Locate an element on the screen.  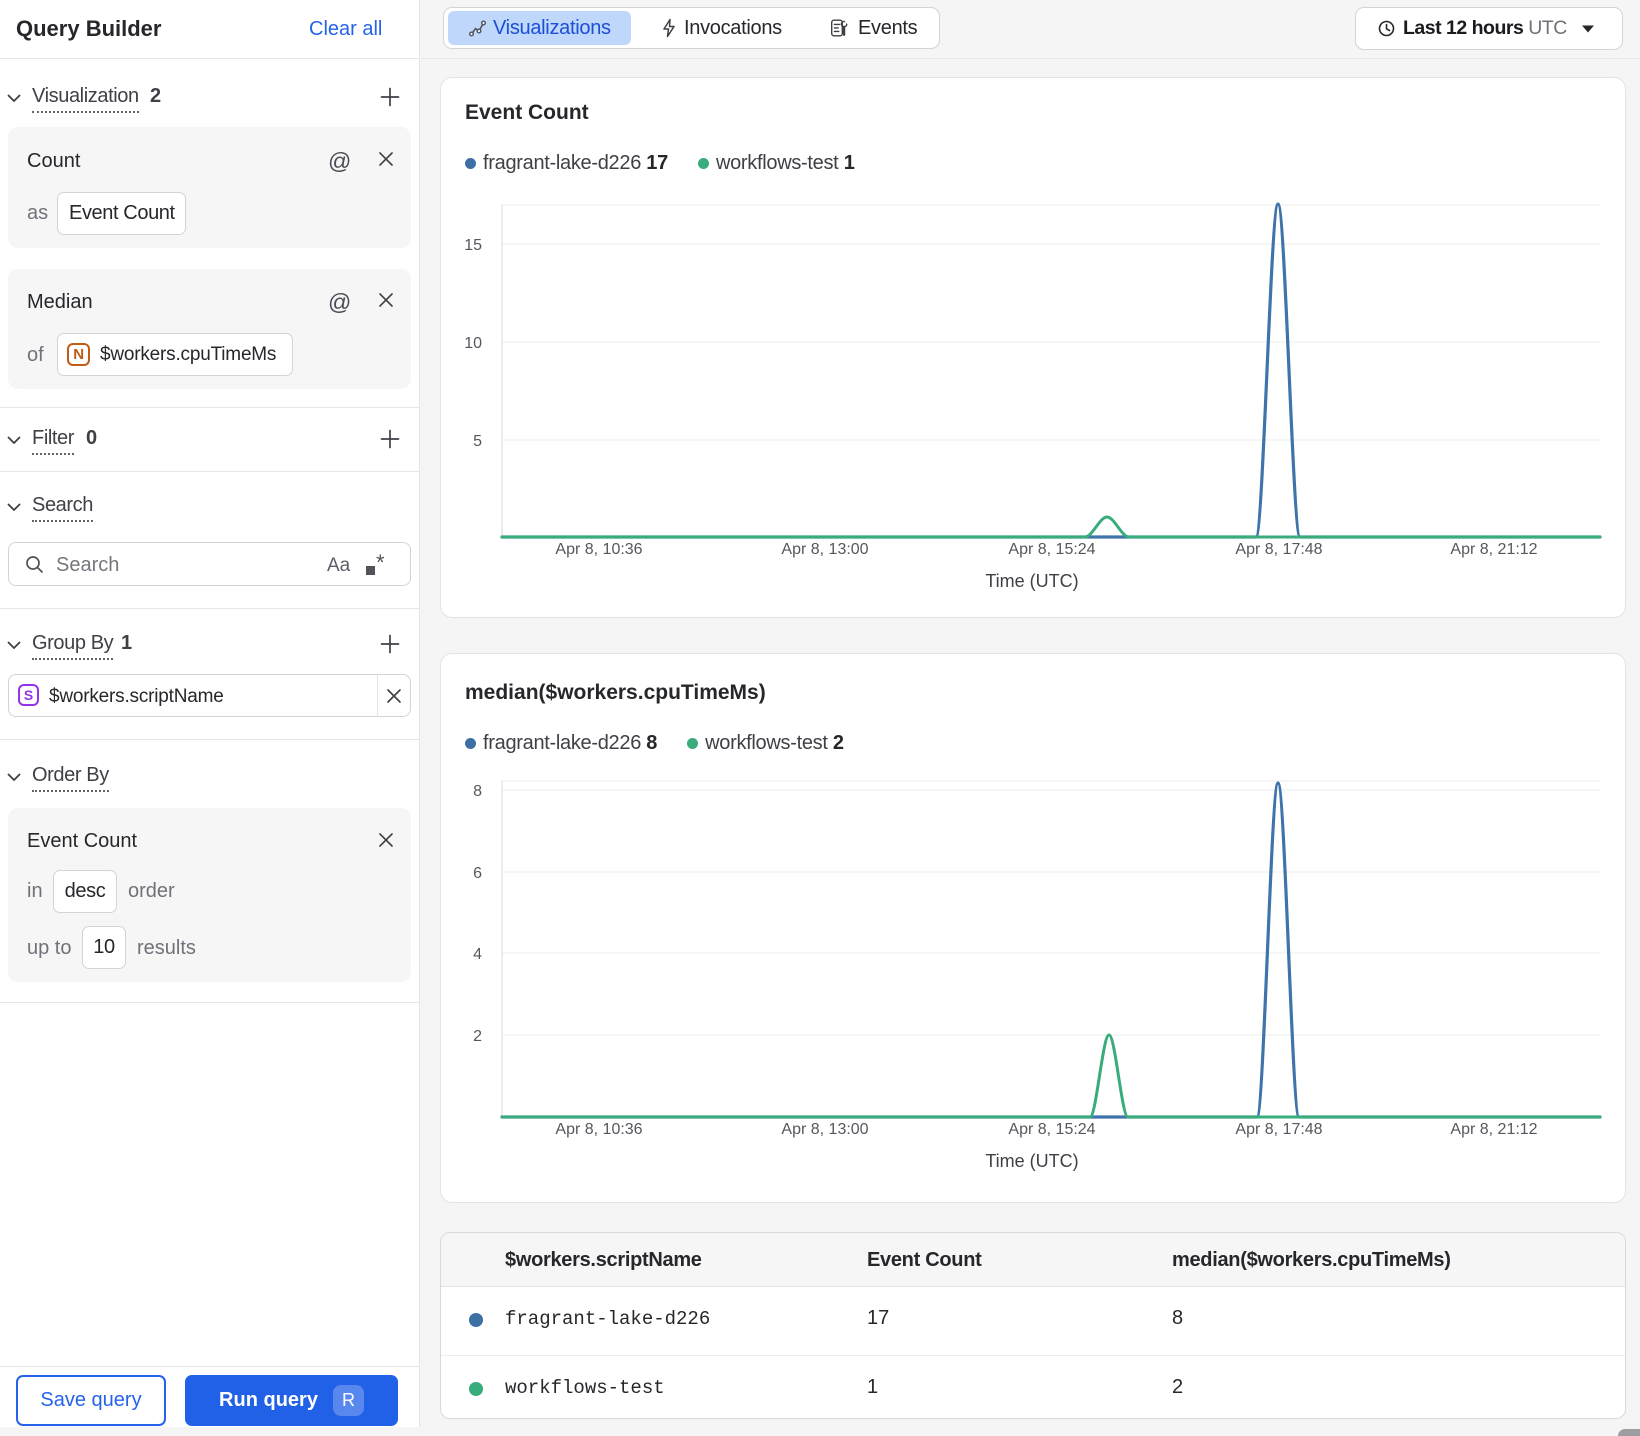
svg-text: 4 is located at coordinates (477, 954).